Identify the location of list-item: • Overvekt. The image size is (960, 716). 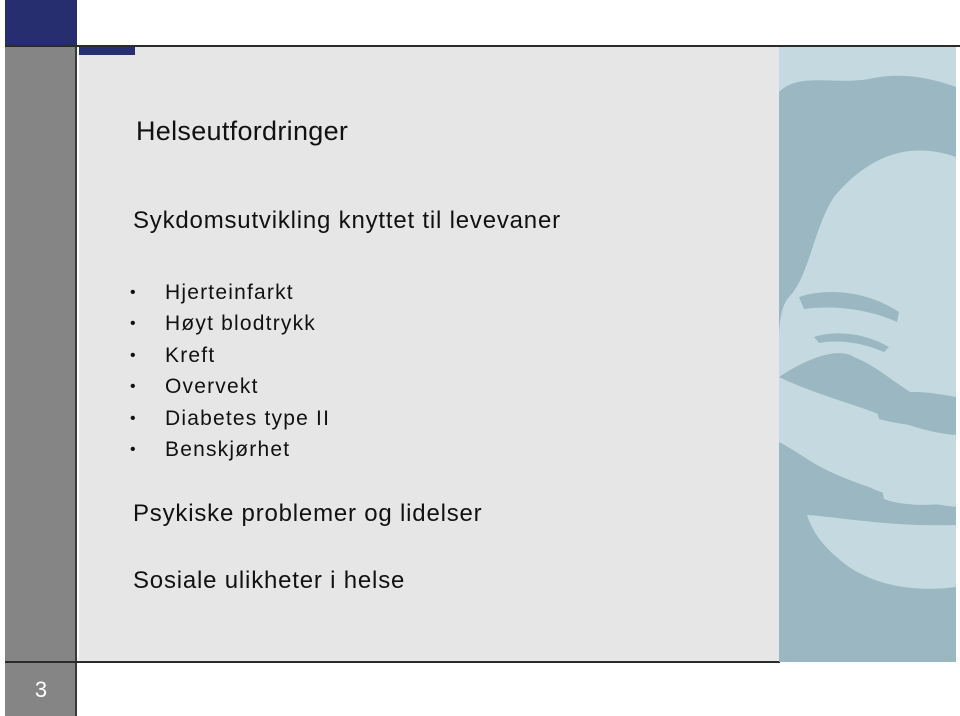
(230, 388).